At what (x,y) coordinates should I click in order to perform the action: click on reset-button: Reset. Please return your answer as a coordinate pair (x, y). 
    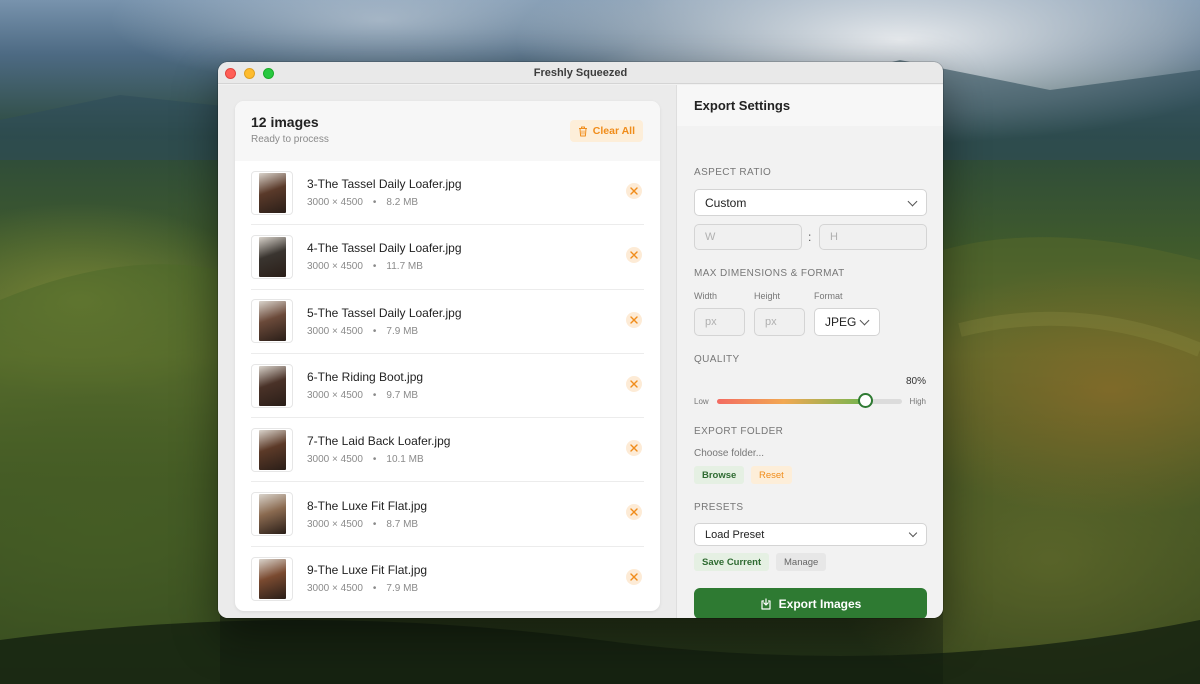
    Looking at the image, I should click on (771, 475).